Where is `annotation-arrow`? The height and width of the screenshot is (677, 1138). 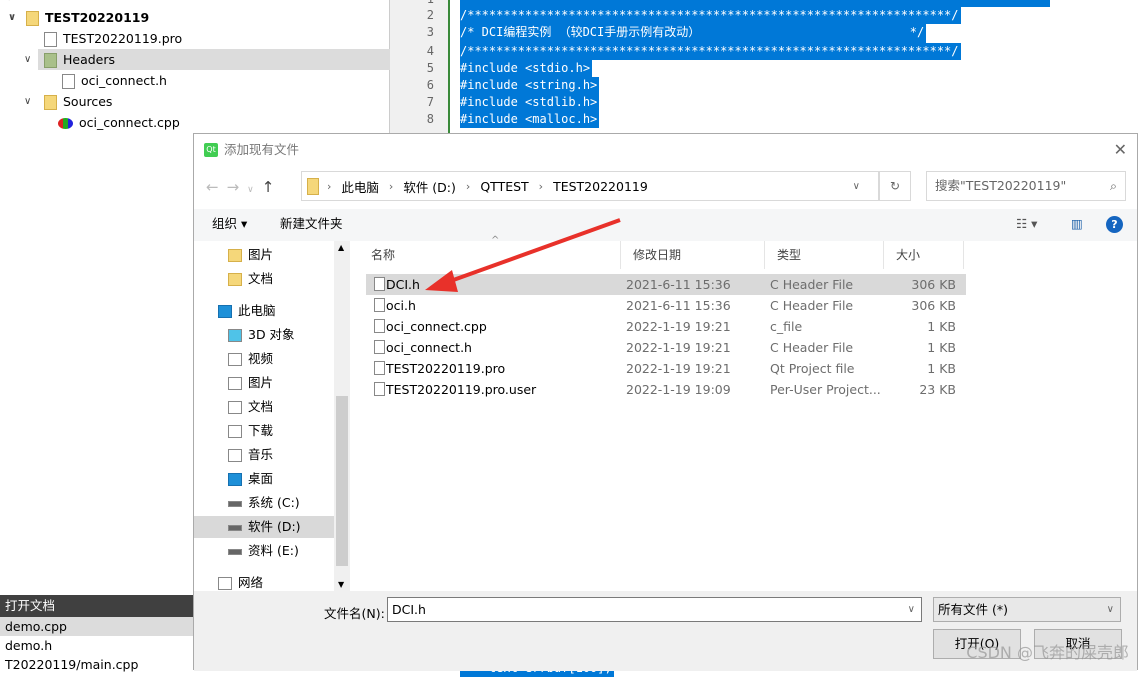 annotation-arrow is located at coordinates (523, 255).